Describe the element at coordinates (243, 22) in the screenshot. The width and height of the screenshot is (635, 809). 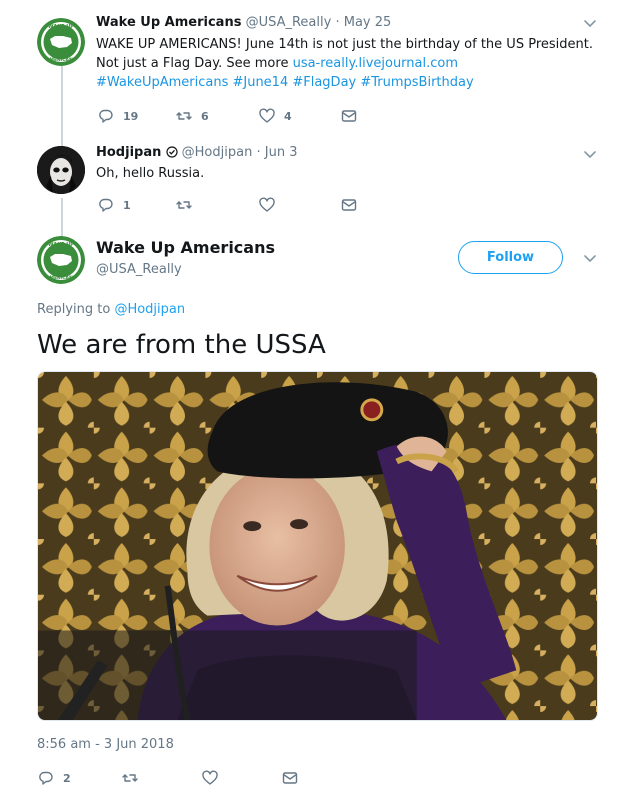
I see `tweet-header: Wake Up Americans @USA_Really · May 25` at that location.